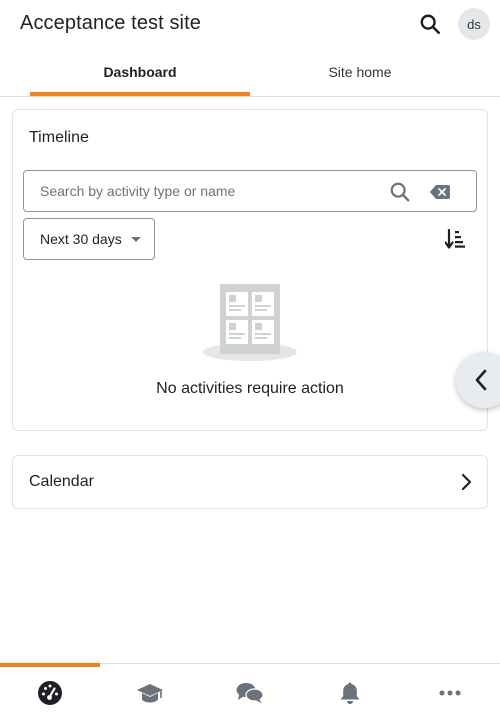  I want to click on empty-state-message: No activities require action, so click(250, 388).